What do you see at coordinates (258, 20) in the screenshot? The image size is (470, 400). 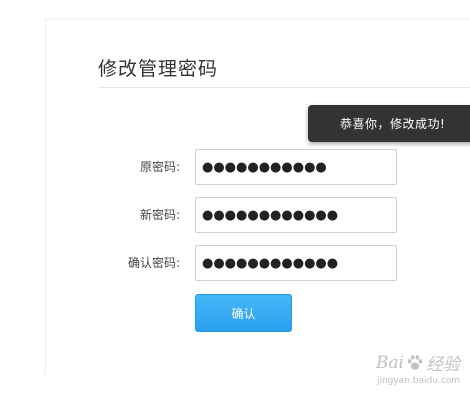 I see `panel-top-edge` at bounding box center [258, 20].